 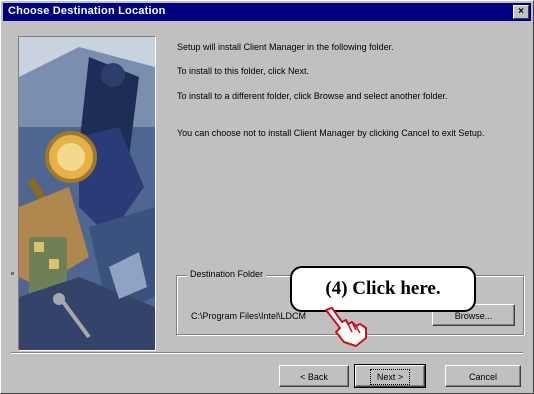 What do you see at coordinates (227, 274) in the screenshot?
I see `destination-folder-label: Destination Folder` at bounding box center [227, 274].